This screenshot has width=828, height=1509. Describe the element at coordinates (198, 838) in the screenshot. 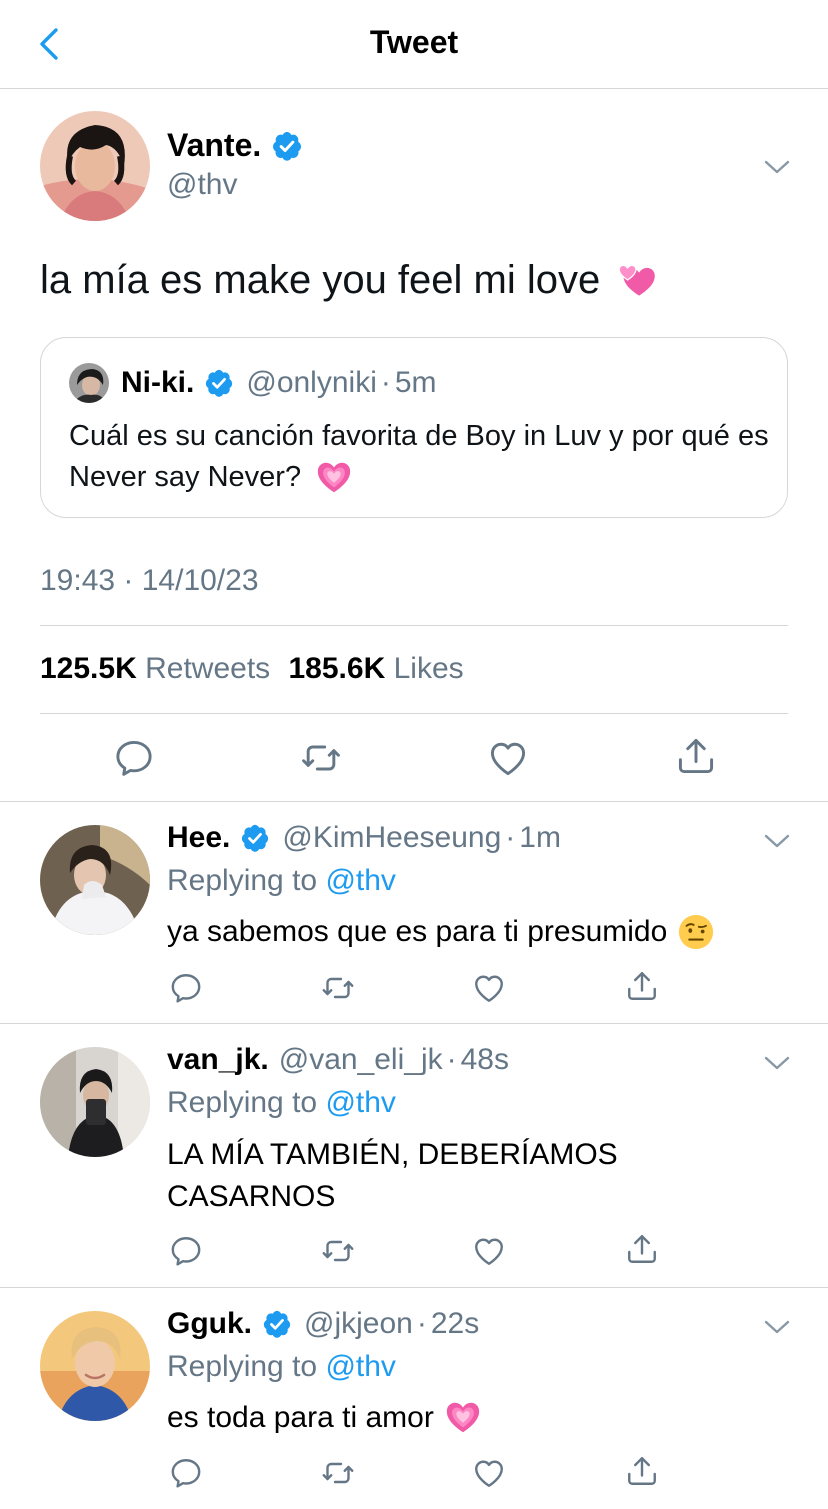

I see `reply-author-name: Hee.` at that location.